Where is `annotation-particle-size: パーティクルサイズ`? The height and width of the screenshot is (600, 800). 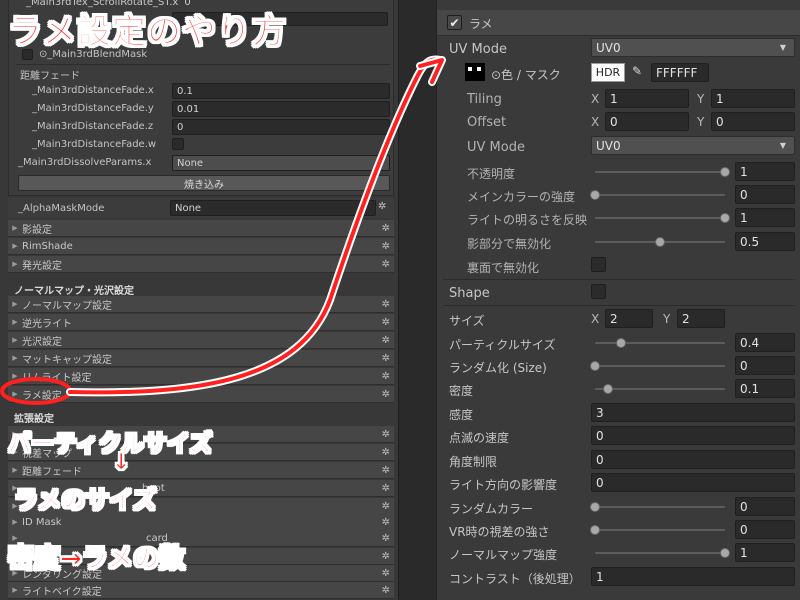 annotation-particle-size: パーティクルサイズ is located at coordinates (110, 444).